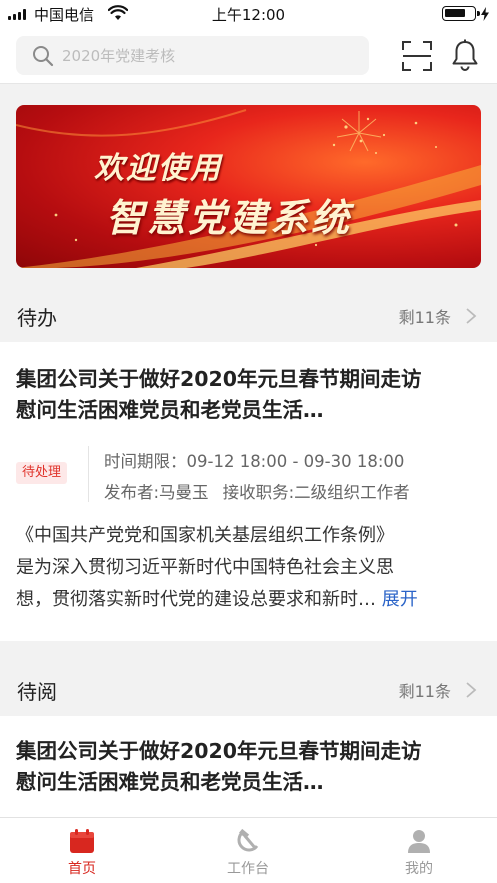 The width and height of the screenshot is (497, 883). I want to click on expand-link: 展开, so click(400, 599).